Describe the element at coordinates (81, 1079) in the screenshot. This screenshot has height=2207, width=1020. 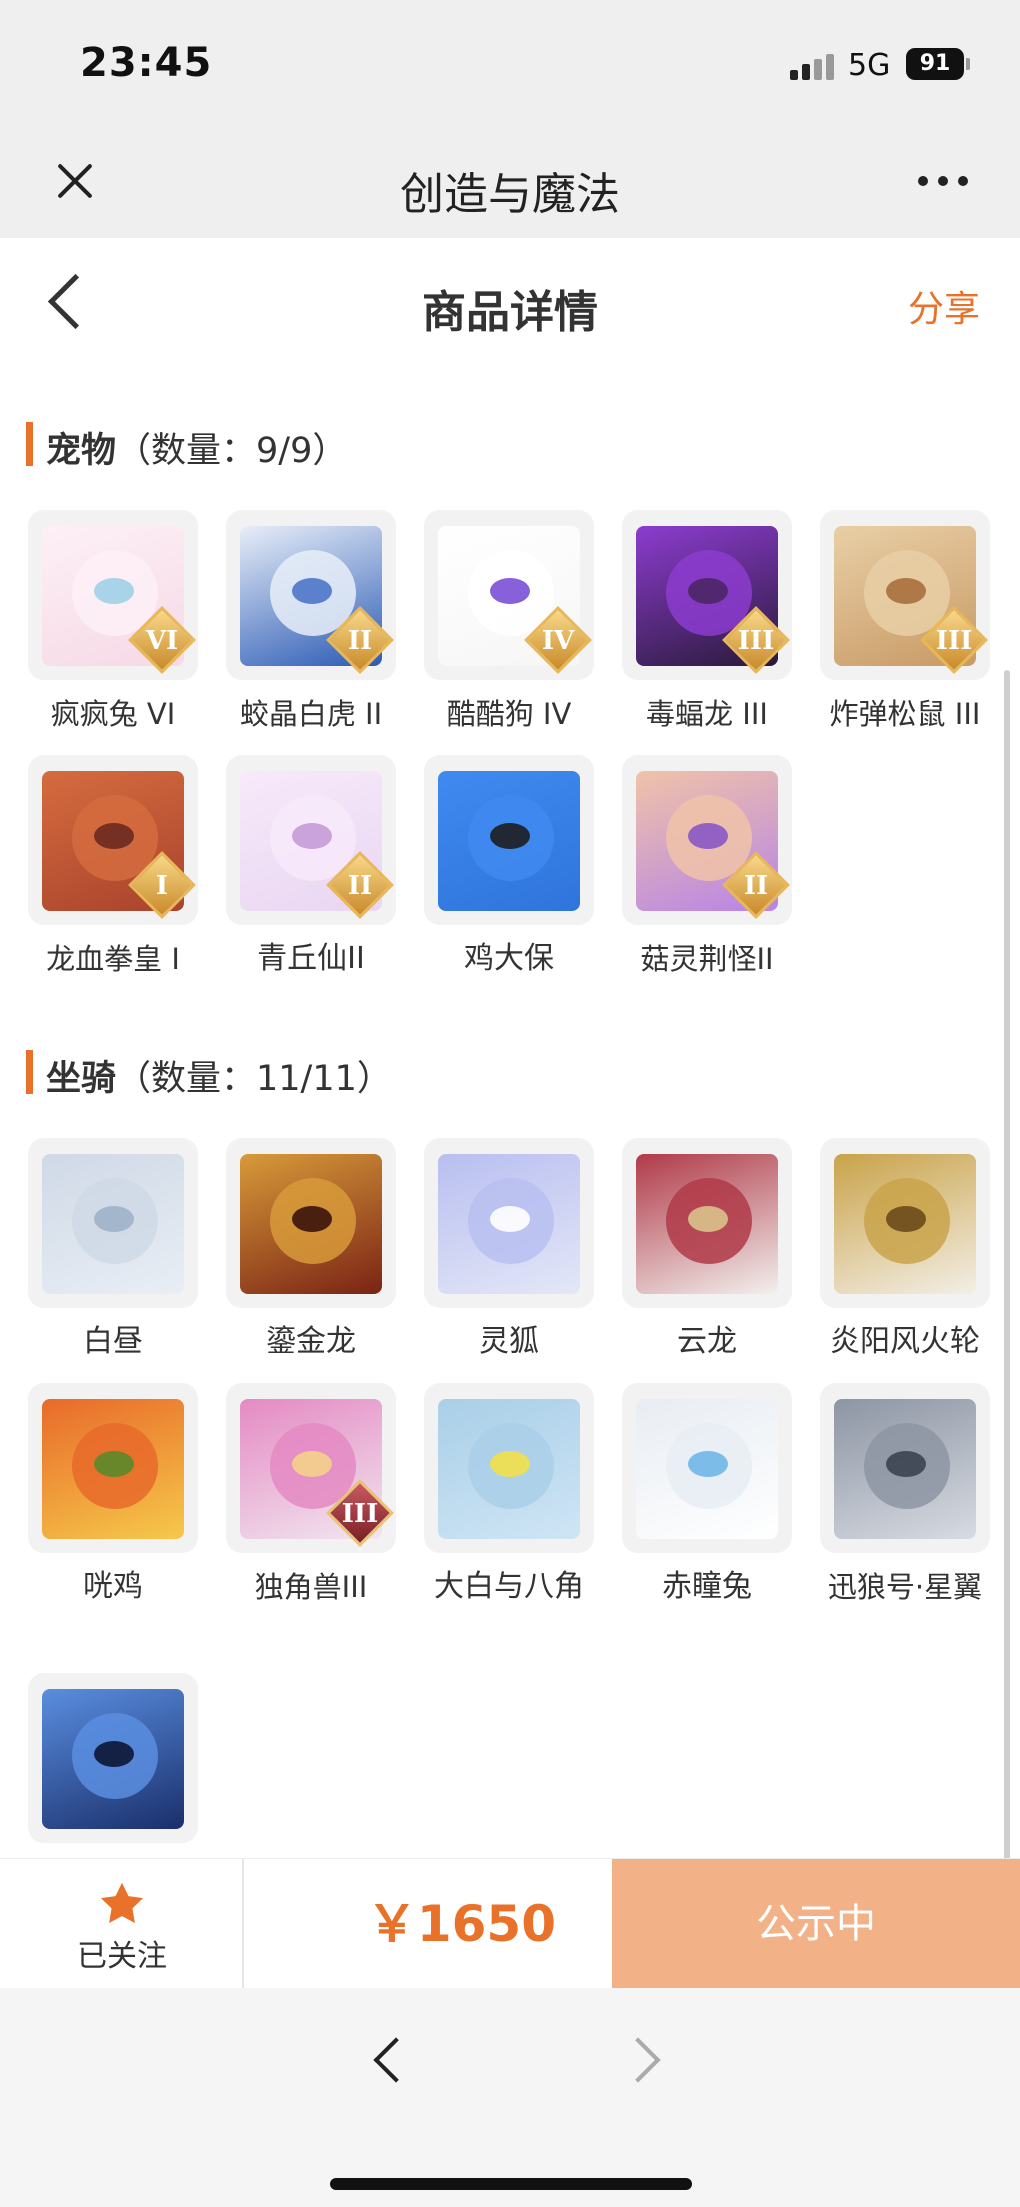
I see `section-title: 坐骑` at that location.